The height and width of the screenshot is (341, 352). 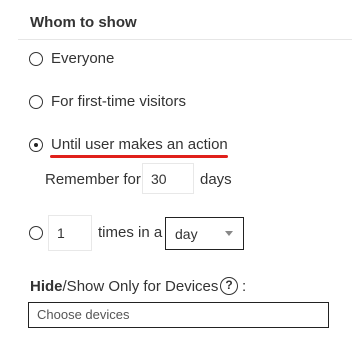 What do you see at coordinates (118, 101) in the screenshot?
I see `option-first-time-visitors-label: For first-time visitors` at bounding box center [118, 101].